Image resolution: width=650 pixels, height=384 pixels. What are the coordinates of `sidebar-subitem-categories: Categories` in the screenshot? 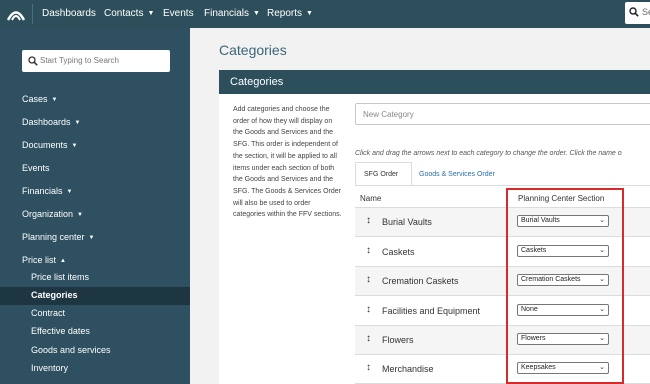 It's located at (54, 295).